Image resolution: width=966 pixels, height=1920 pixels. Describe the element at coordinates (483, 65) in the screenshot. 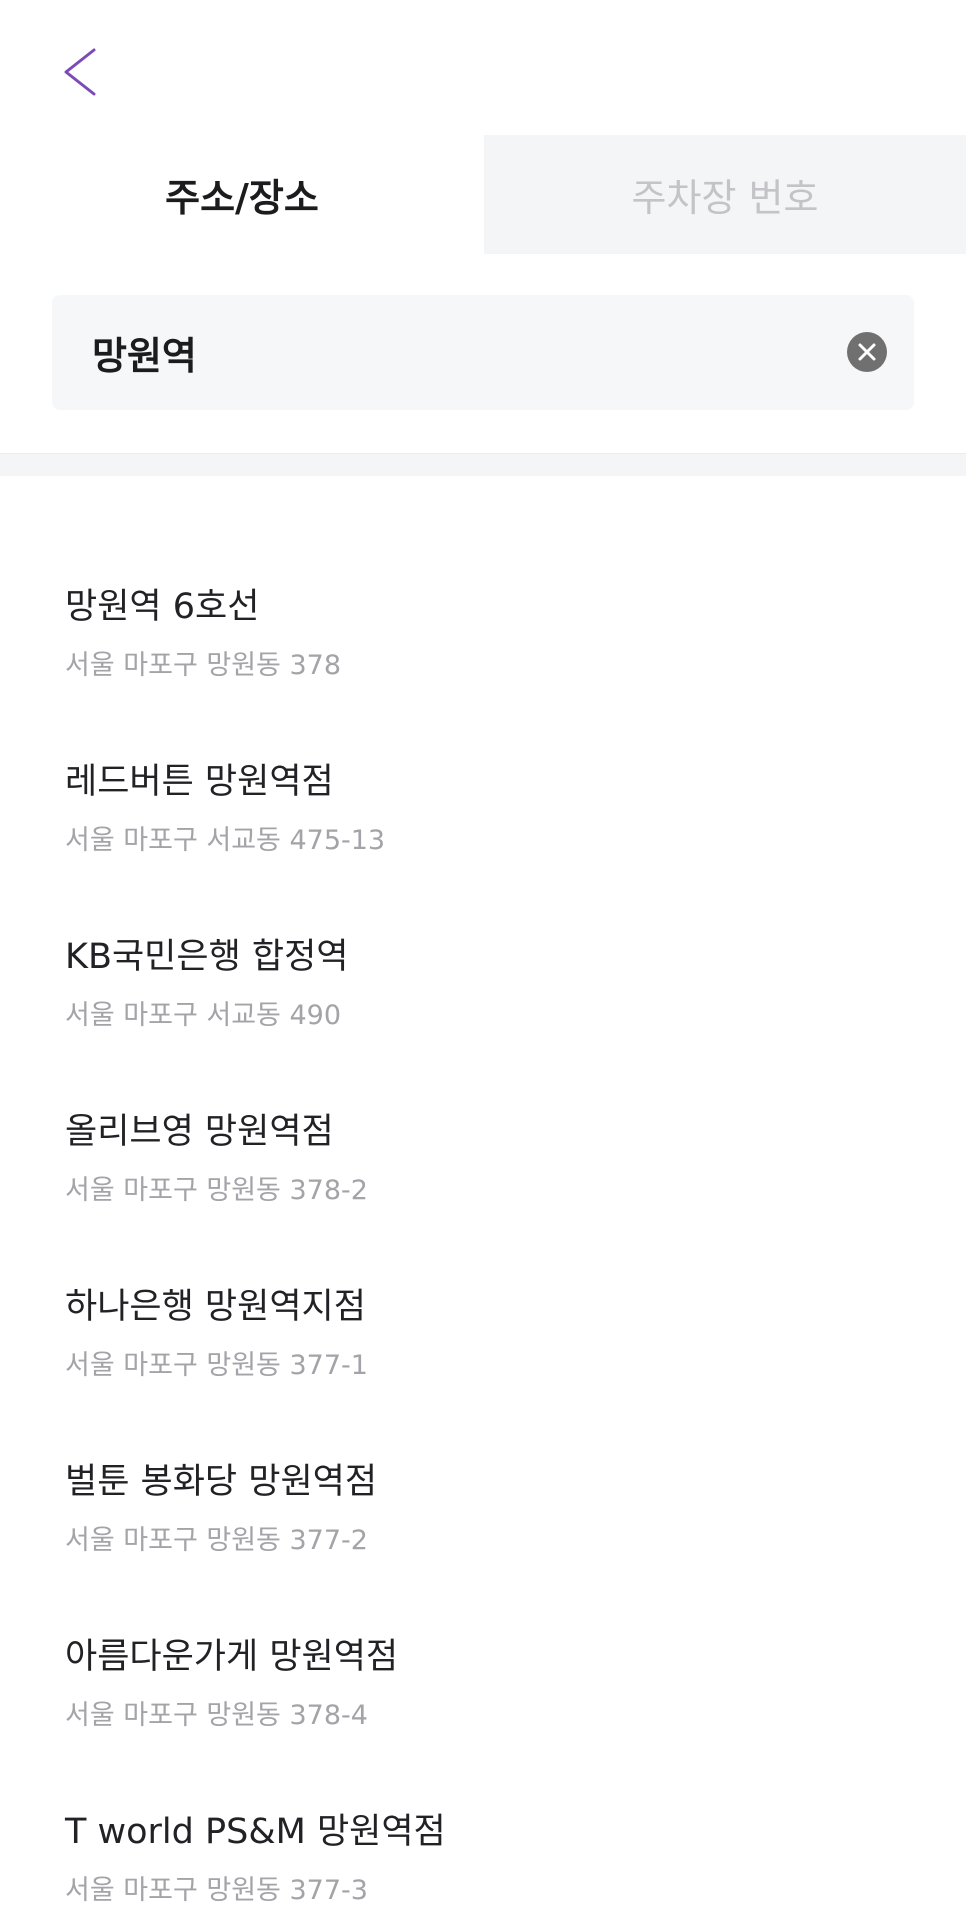

I see `top-bar` at that location.